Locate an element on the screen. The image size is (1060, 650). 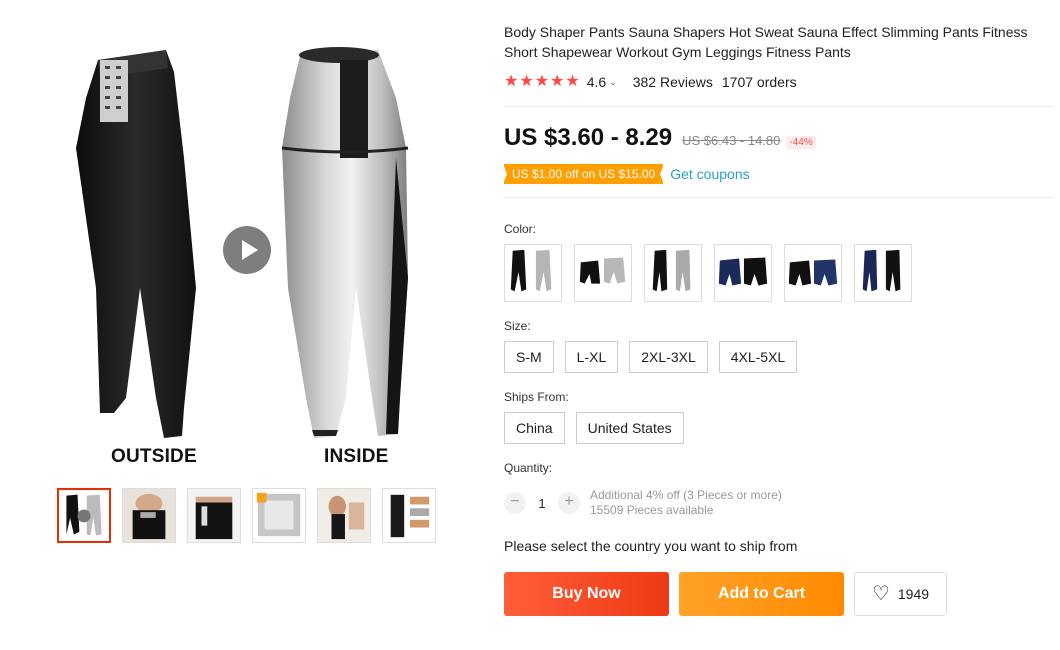
bulk-discount-note: Additional 4% off (3 Pieces or more) is located at coordinates (686, 495).